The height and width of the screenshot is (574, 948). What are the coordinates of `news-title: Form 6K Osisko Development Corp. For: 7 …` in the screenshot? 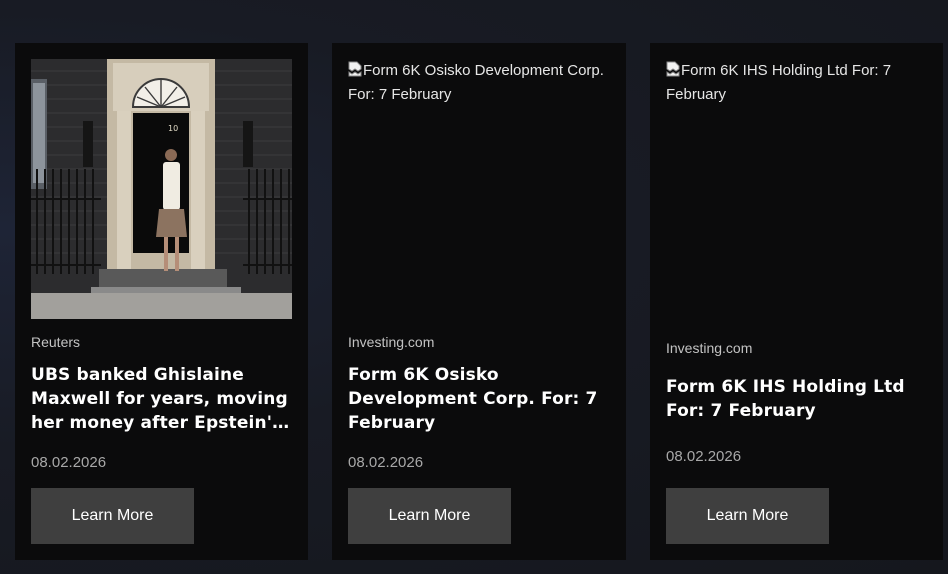 It's located at (479, 399).